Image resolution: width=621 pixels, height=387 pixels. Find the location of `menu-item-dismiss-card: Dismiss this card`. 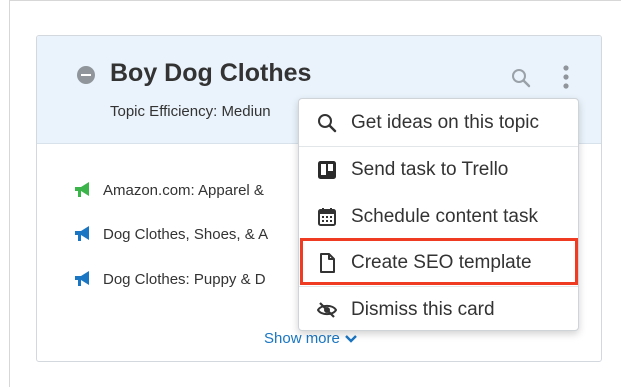

menu-item-dismiss-card: Dismiss this card is located at coordinates (438, 310).